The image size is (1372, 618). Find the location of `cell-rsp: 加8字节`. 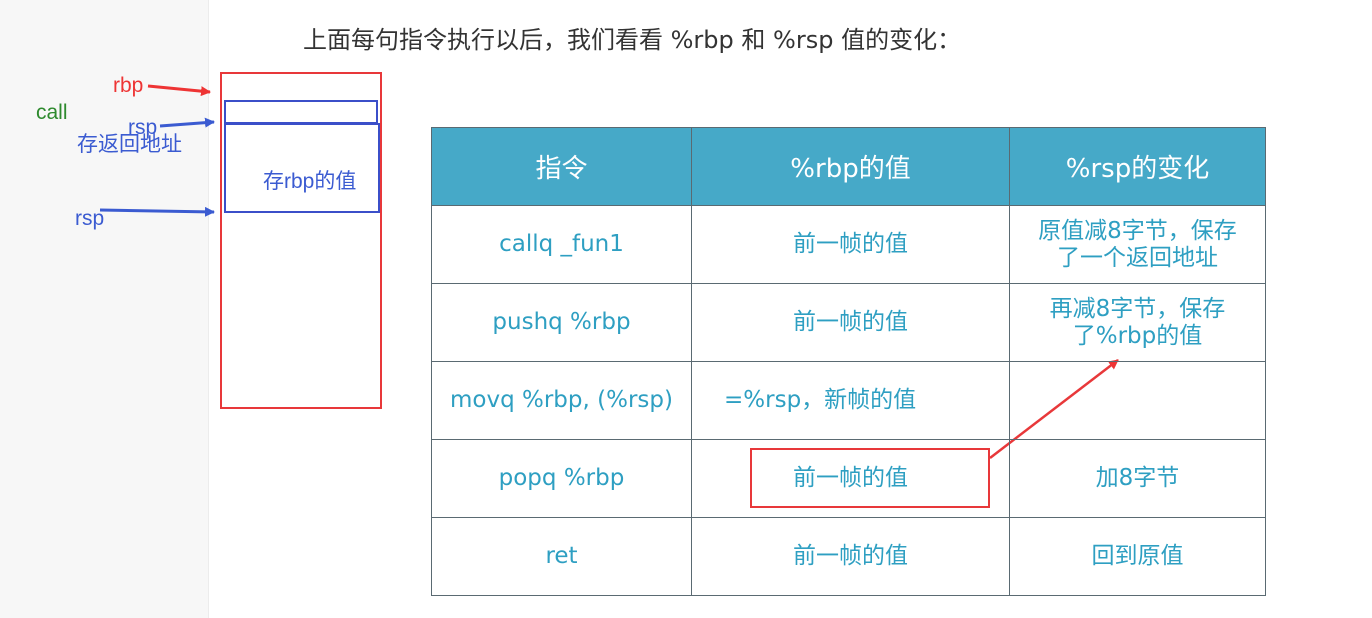

cell-rsp: 加8字节 is located at coordinates (1137, 478).